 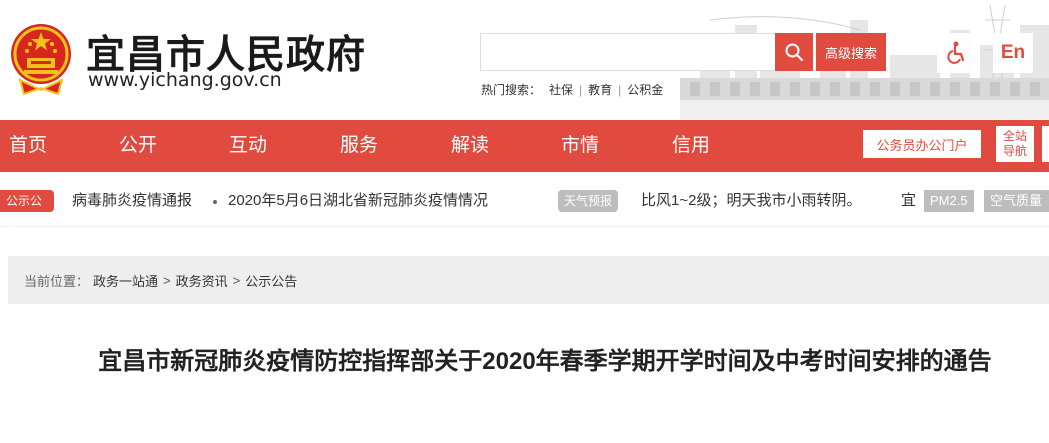 What do you see at coordinates (645, 89) in the screenshot?
I see `hot-search-link: 公积金` at bounding box center [645, 89].